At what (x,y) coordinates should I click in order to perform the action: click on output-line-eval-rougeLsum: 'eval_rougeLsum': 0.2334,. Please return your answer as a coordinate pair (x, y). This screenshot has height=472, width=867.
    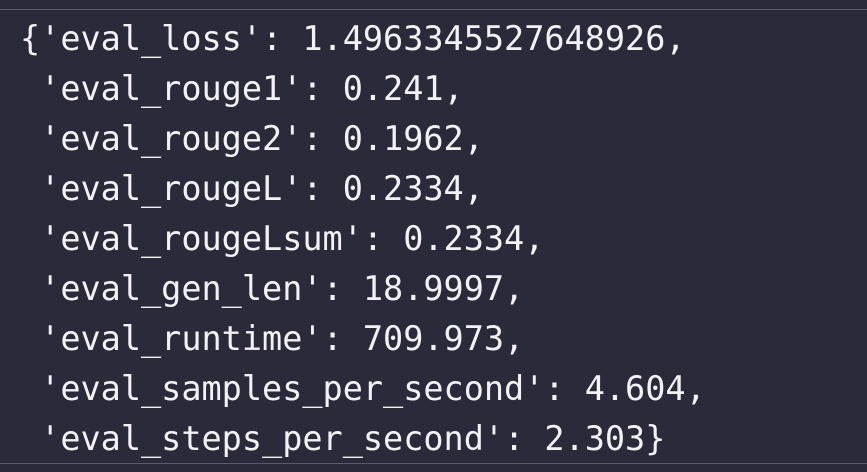
    Looking at the image, I should click on (282, 238).